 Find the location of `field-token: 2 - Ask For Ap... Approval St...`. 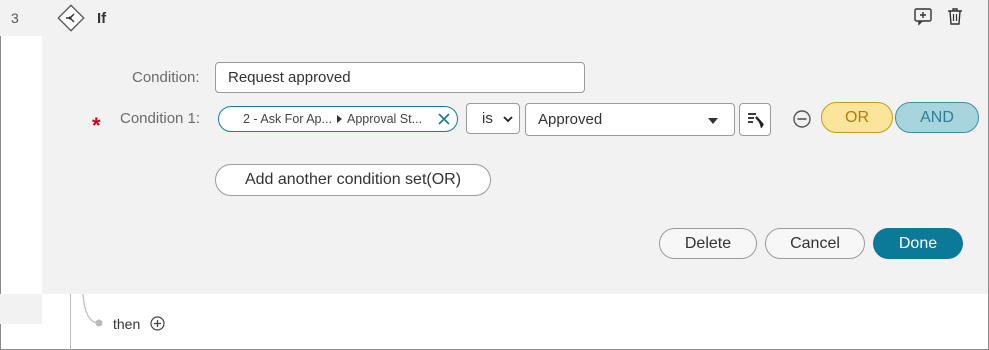

field-token: 2 - Ask For Ap... Approval St... is located at coordinates (338, 119).